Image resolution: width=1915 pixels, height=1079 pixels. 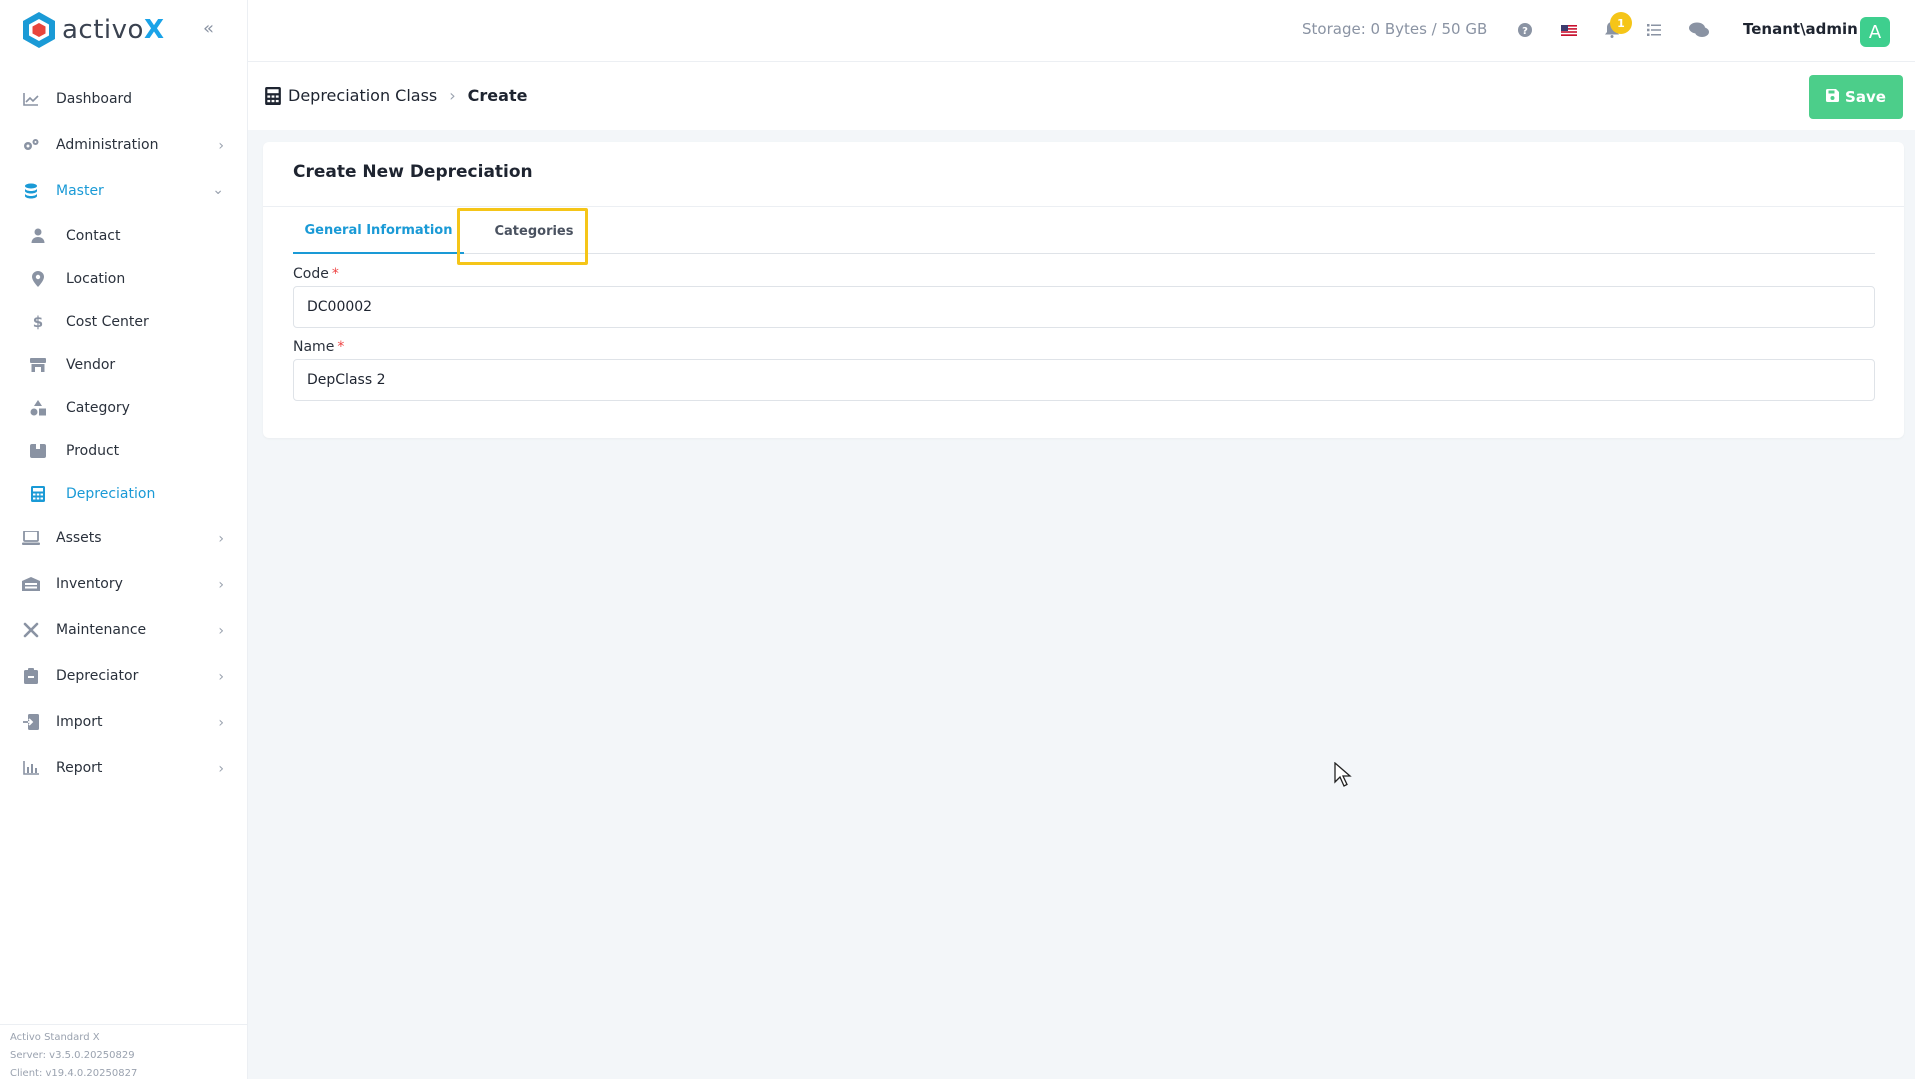 What do you see at coordinates (38, 451) in the screenshot?
I see `box-icon` at bounding box center [38, 451].